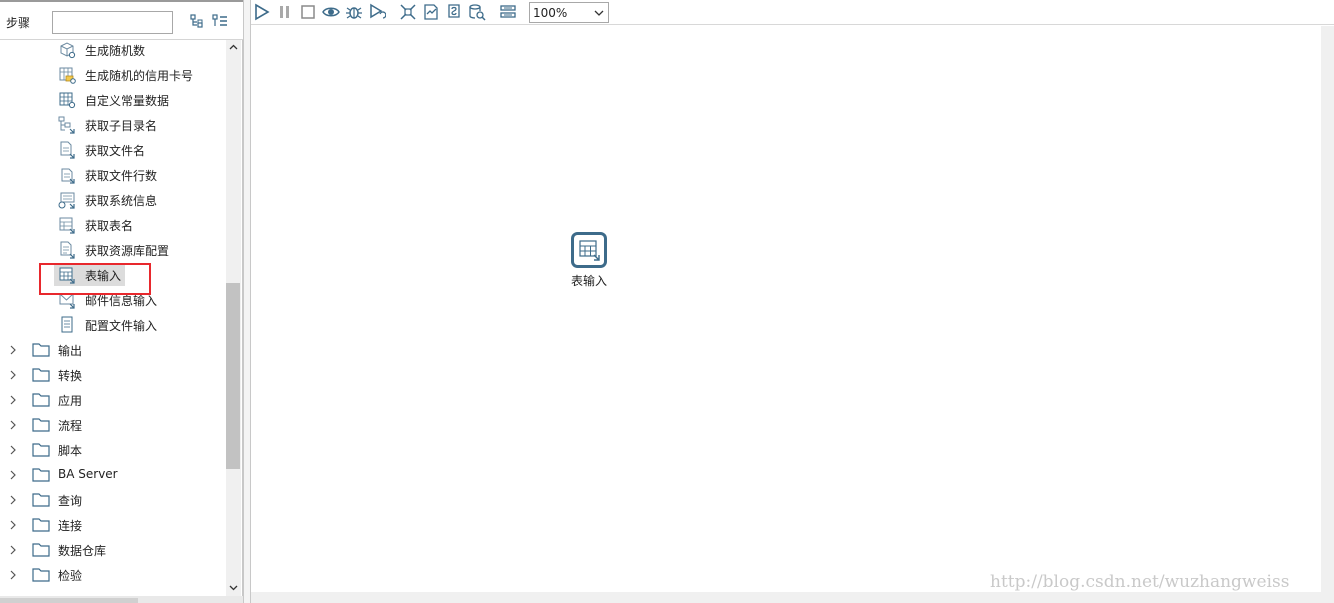 Image resolution: width=1334 pixels, height=603 pixels. Describe the element at coordinates (70, 451) in the screenshot. I see `folder-item-label: 脚本` at that location.